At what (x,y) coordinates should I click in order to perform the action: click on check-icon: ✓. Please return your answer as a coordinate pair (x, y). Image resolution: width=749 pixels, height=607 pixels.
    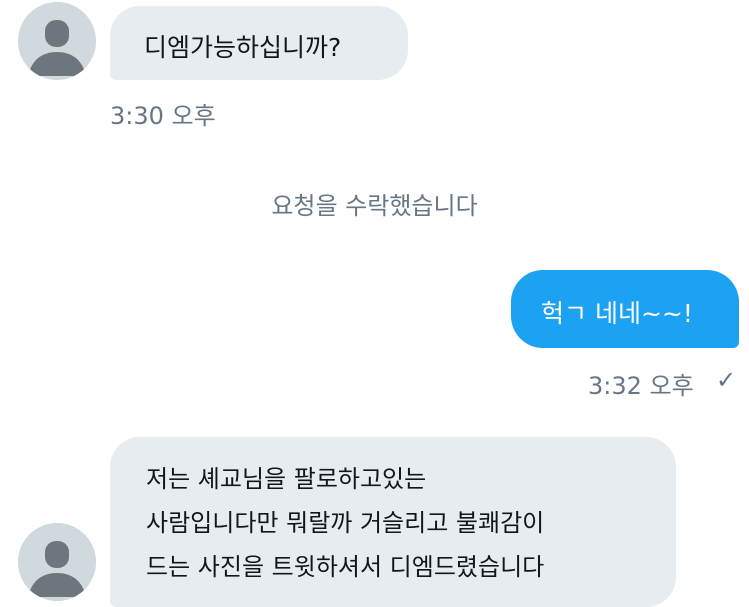
    Looking at the image, I should click on (726, 380).